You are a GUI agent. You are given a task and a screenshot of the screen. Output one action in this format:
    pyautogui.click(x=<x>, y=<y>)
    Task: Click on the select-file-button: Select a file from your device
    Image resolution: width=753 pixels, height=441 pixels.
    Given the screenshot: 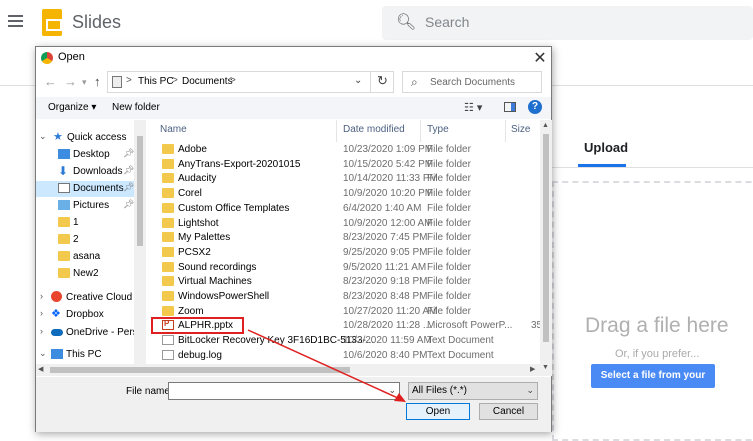 What is the action you would take?
    pyautogui.click(x=653, y=384)
    